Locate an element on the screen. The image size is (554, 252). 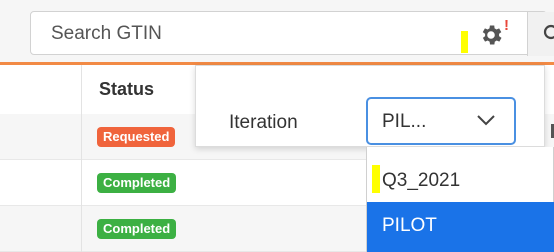
search-input is located at coordinates (241, 34).